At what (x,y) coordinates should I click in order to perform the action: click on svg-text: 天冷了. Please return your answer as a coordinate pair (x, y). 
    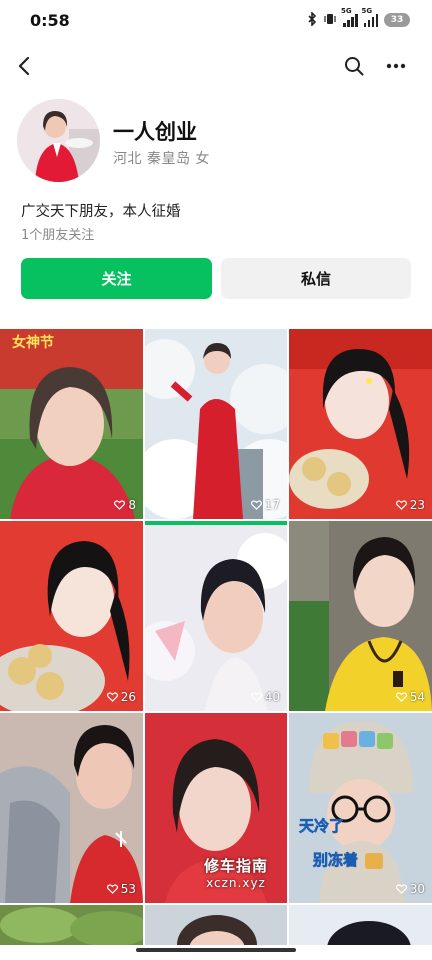
    Looking at the image, I should click on (321, 826).